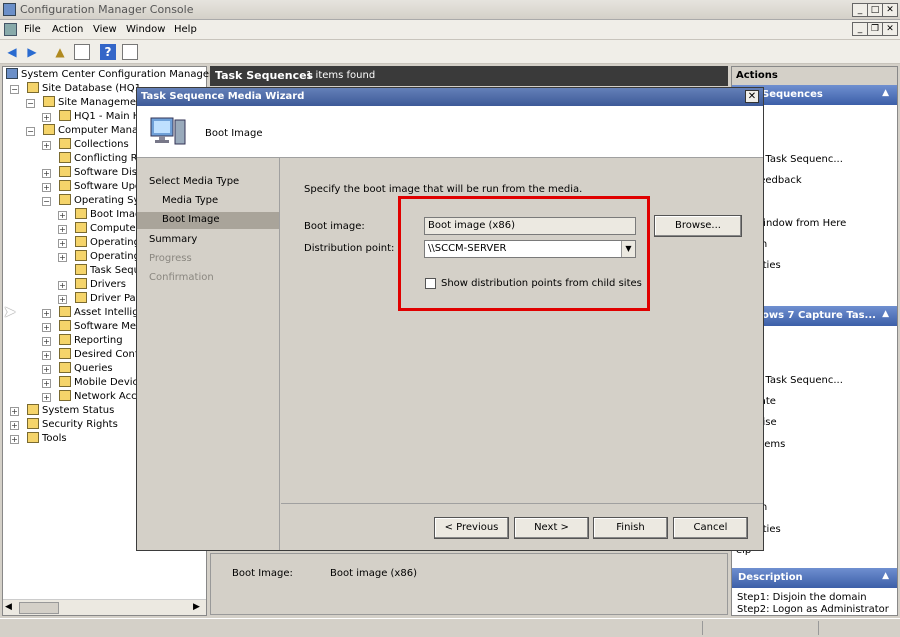  Describe the element at coordinates (108, 215) in the screenshot. I see `tree-item: Boot Imag` at that location.